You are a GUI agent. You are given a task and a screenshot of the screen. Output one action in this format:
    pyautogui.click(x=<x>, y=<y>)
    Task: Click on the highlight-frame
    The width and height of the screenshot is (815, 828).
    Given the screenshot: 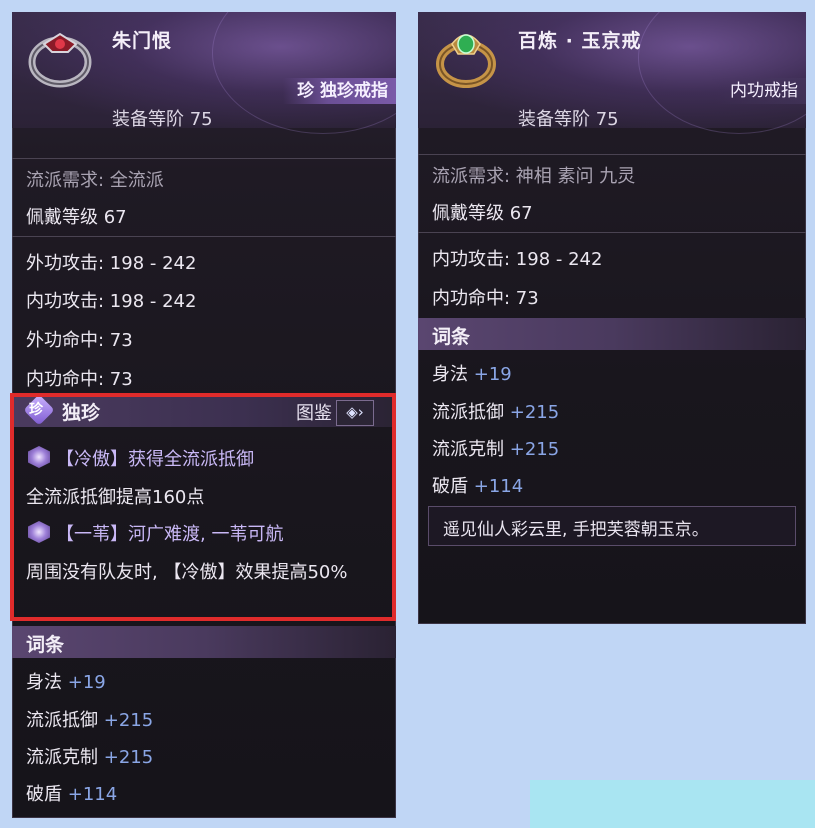 What is the action you would take?
    pyautogui.click(x=203, y=507)
    